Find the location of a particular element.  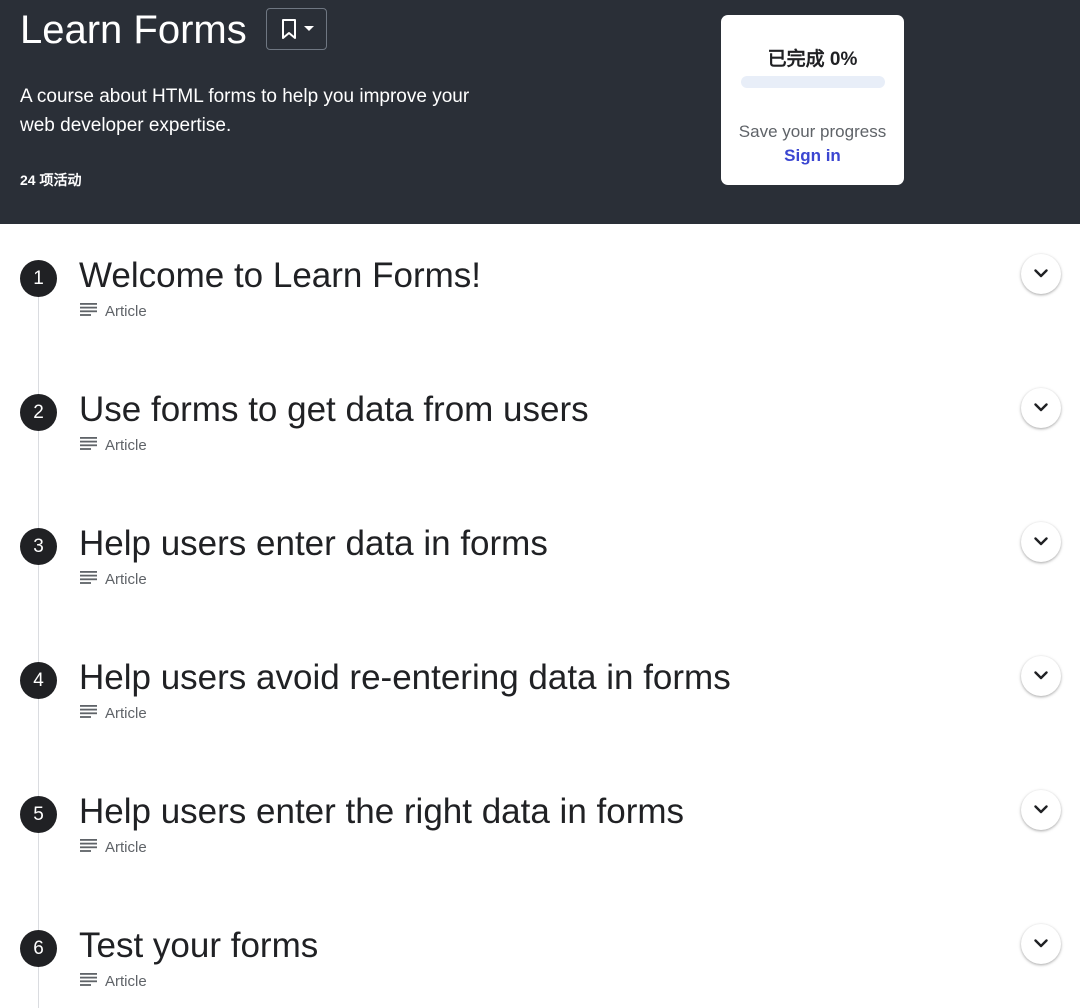

activity-count: 24 项活动 is located at coordinates (51, 180).